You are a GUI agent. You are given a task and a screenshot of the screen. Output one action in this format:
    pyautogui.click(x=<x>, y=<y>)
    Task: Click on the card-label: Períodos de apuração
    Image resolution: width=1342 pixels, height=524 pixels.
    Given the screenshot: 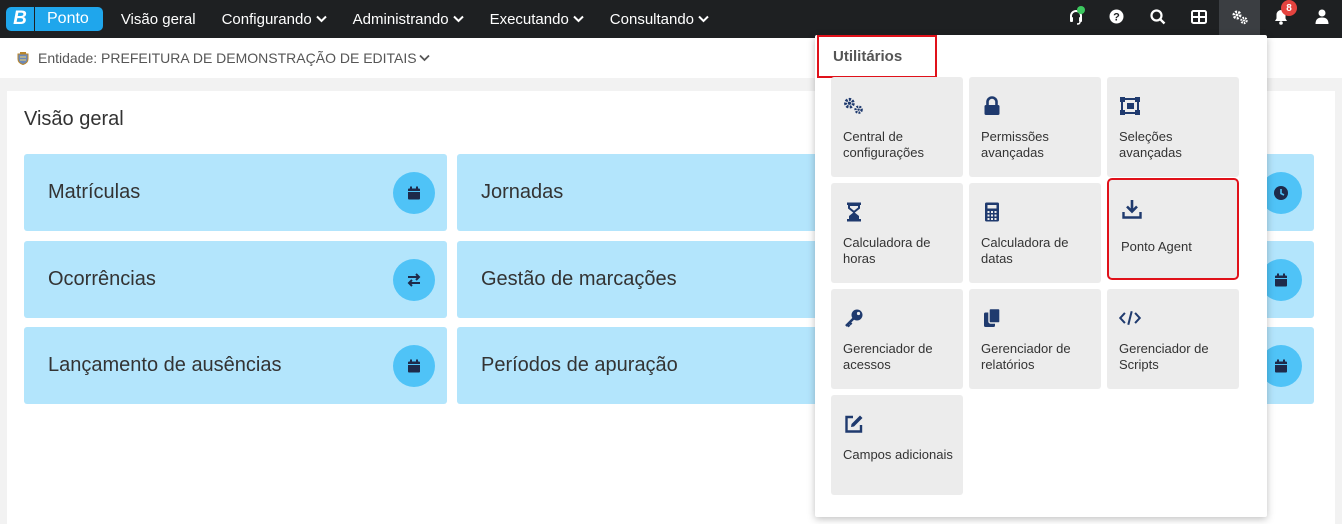 What is the action you would take?
    pyautogui.click(x=579, y=365)
    